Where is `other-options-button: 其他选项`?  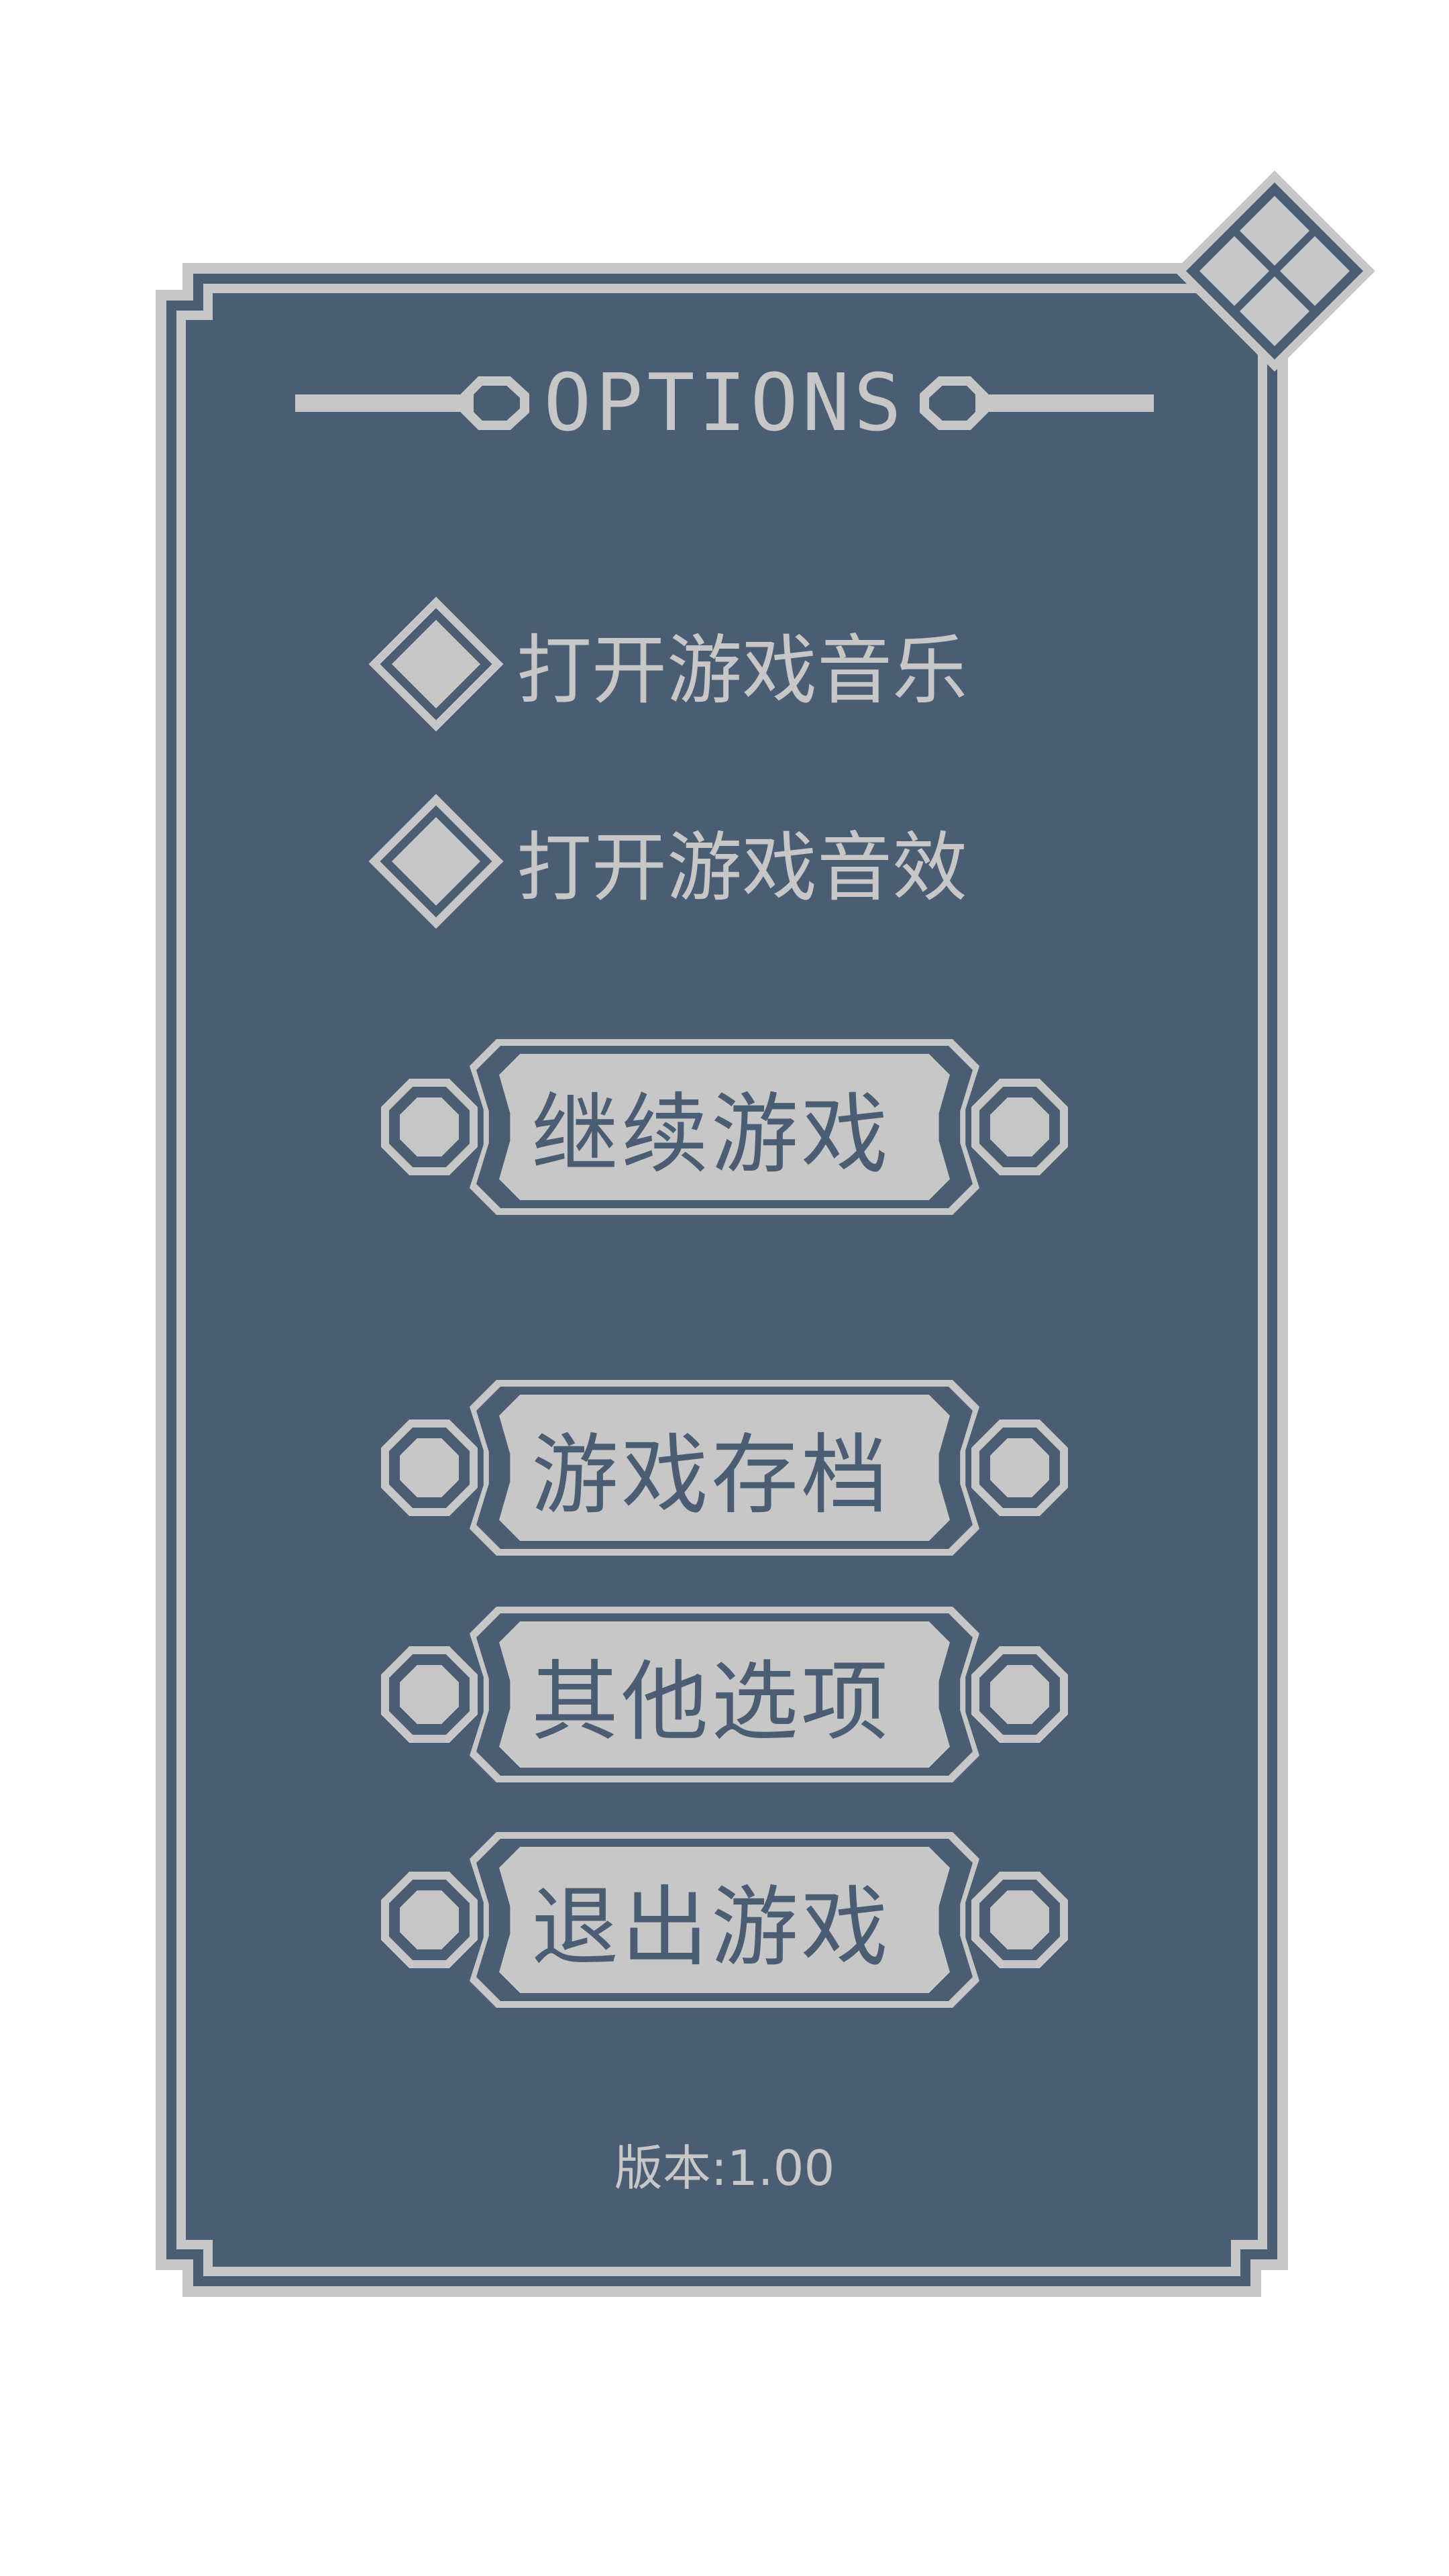 other-options-button: 其他选项 is located at coordinates (711, 1694).